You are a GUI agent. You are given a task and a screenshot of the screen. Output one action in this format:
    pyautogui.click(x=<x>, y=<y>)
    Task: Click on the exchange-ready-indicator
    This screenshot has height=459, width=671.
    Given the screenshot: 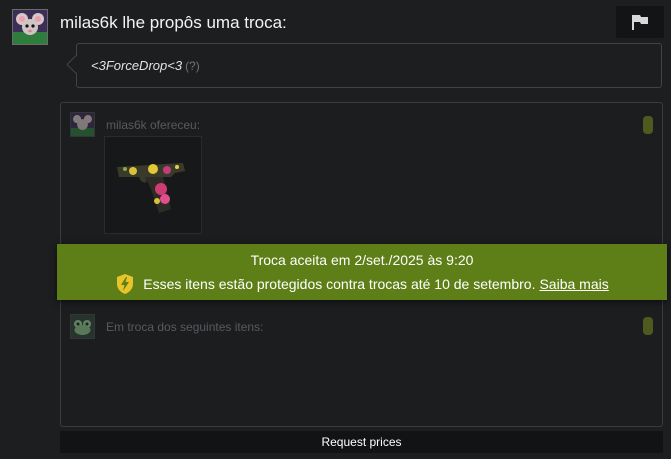 What is the action you would take?
    pyautogui.click(x=648, y=326)
    